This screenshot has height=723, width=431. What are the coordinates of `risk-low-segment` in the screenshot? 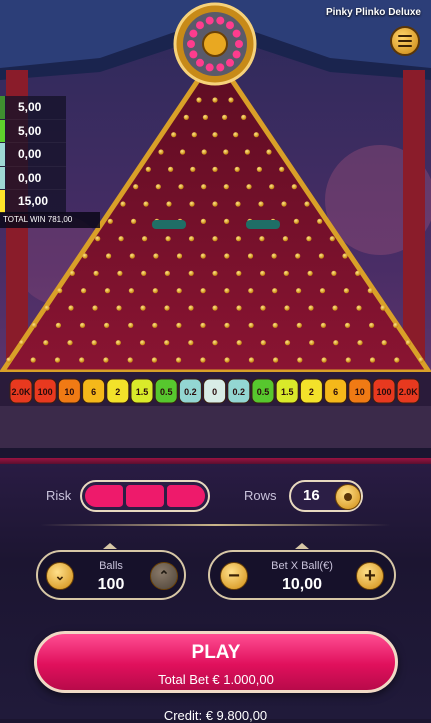 It's located at (104, 496).